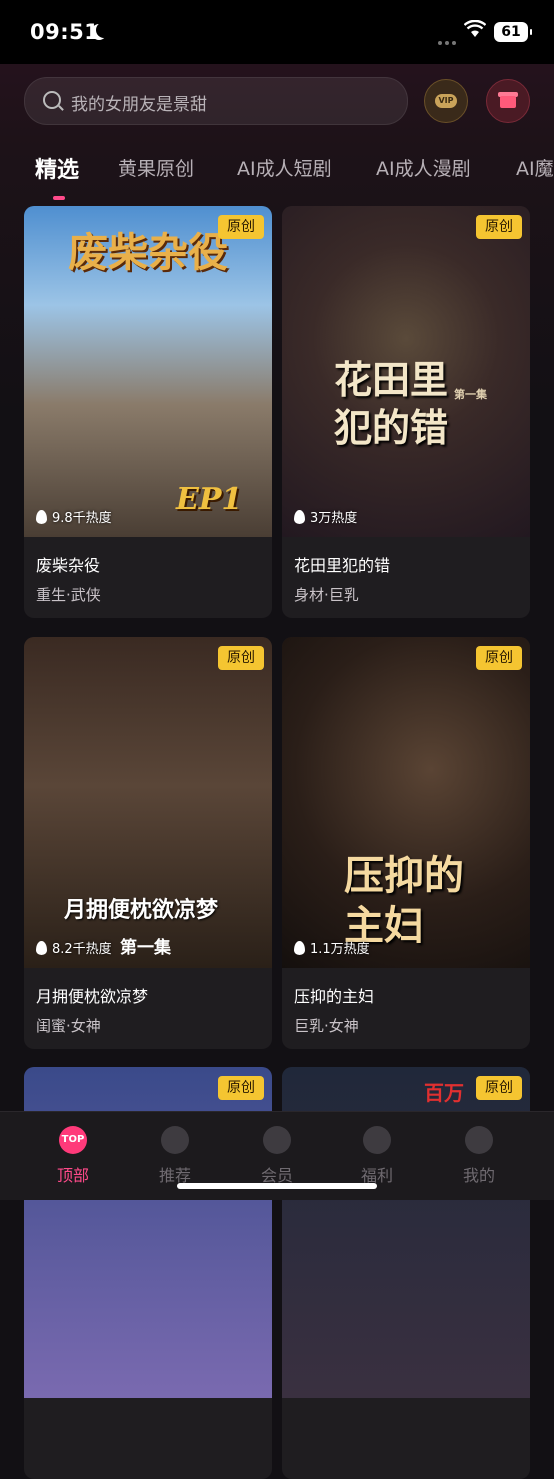 The image size is (554, 1479). I want to click on battery-indicator: 61, so click(513, 32).